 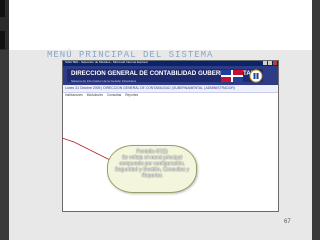 What do you see at coordinates (74, 95) in the screenshot?
I see `menu-item-instituciones: Instituciones` at bounding box center [74, 95].